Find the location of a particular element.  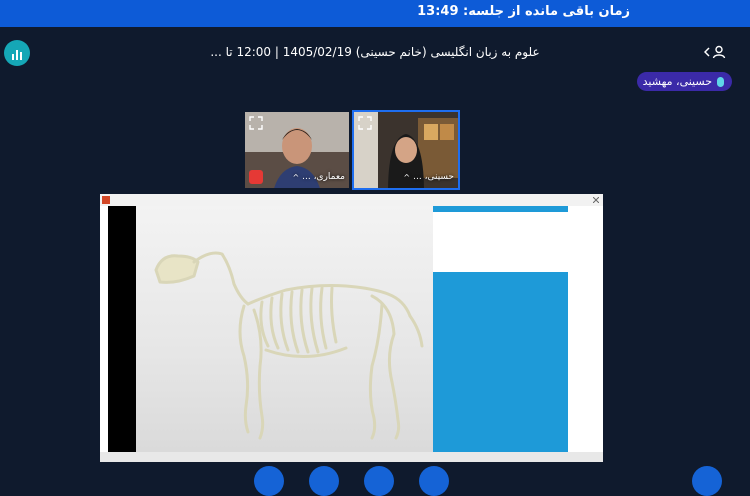

close-icon is located at coordinates (596, 200).